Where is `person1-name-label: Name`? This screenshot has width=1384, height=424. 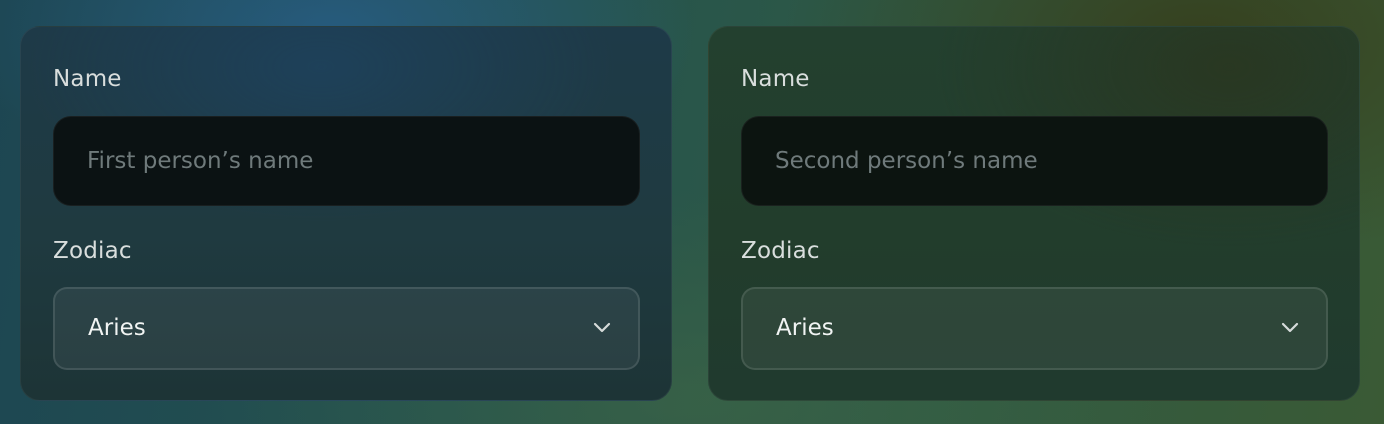 person1-name-label: Name is located at coordinates (87, 79).